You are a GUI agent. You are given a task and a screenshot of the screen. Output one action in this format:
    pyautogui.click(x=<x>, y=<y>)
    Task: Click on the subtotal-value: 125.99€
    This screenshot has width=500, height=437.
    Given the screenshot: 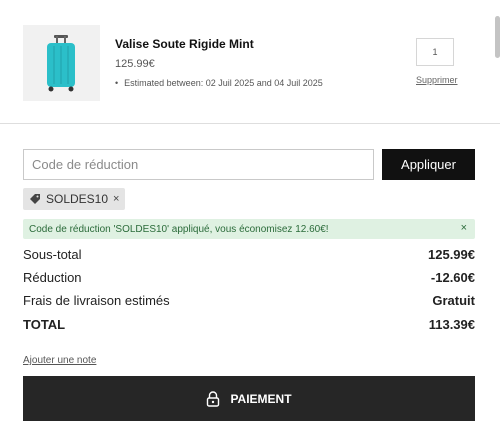 What is the action you would take?
    pyautogui.click(x=451, y=254)
    